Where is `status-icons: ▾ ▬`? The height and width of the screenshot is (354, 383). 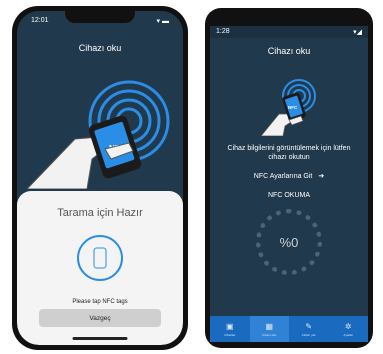
status-icons: ▾ ▬ is located at coordinates (162, 21).